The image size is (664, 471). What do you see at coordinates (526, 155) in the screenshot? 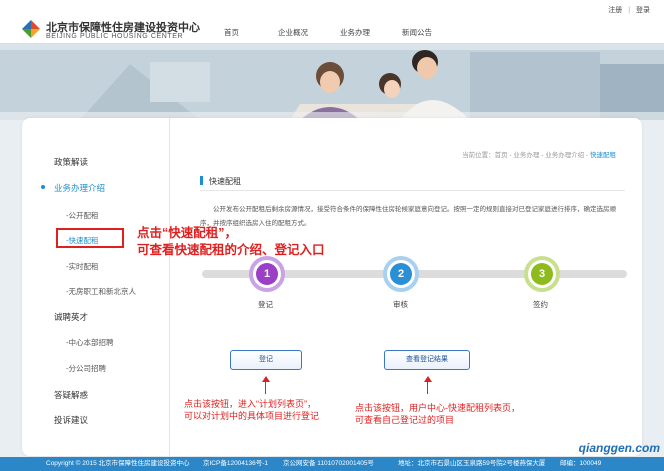
I see `breadcrumb-path: 当前位置：首页 - 业务办理 - 业务办理介绍 -` at bounding box center [526, 155].